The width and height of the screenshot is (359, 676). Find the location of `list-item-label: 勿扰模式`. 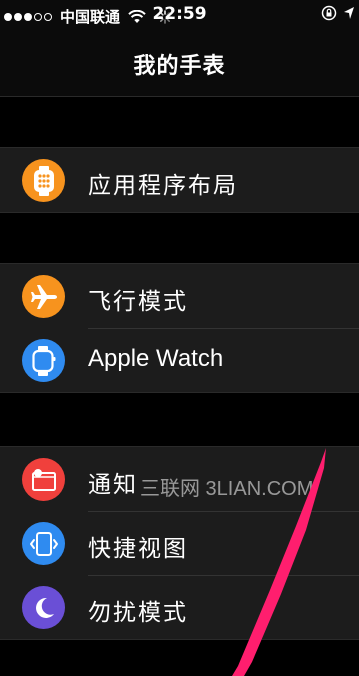

list-item-label: 勿扰模式 is located at coordinates (138, 613).